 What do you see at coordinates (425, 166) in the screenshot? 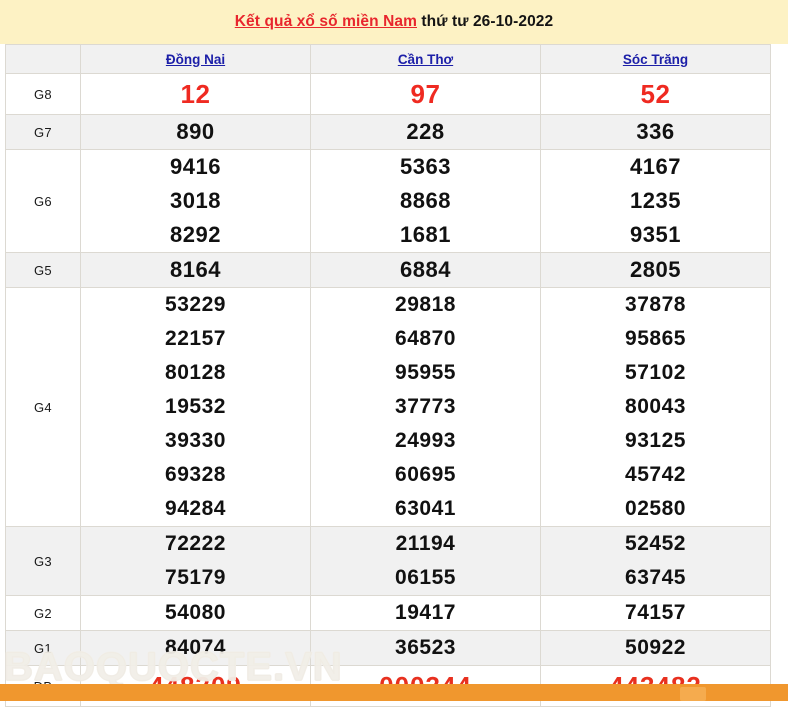
I see `prize-number: 5363` at bounding box center [425, 166].